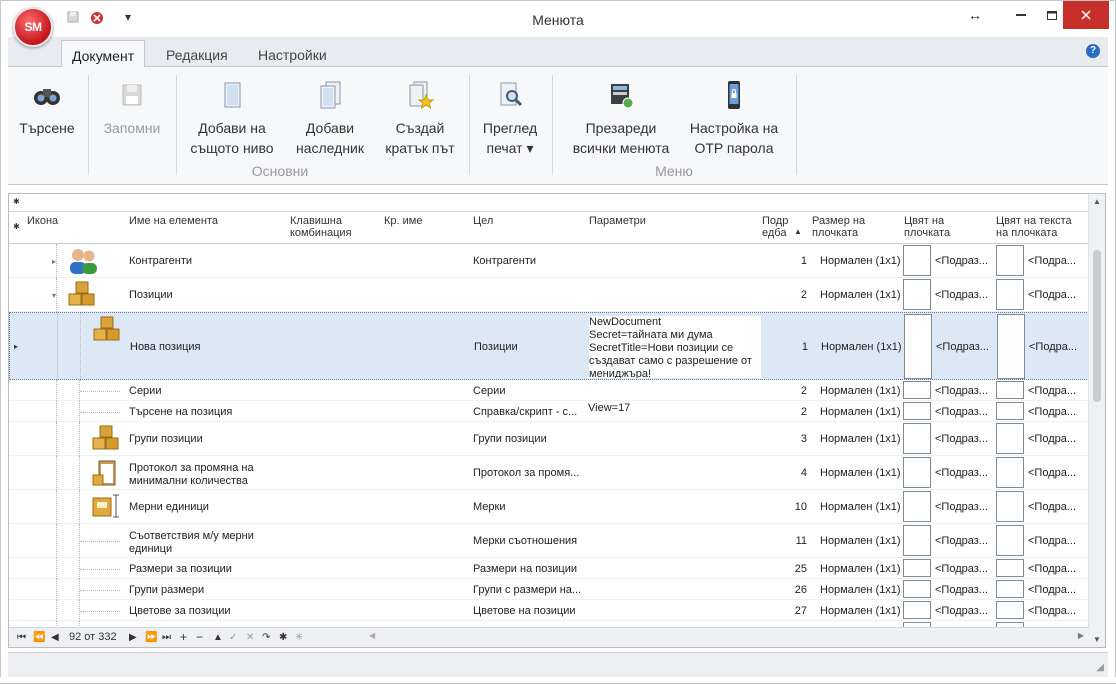  What do you see at coordinates (33, 27) in the screenshot?
I see `app-logo: SM` at bounding box center [33, 27].